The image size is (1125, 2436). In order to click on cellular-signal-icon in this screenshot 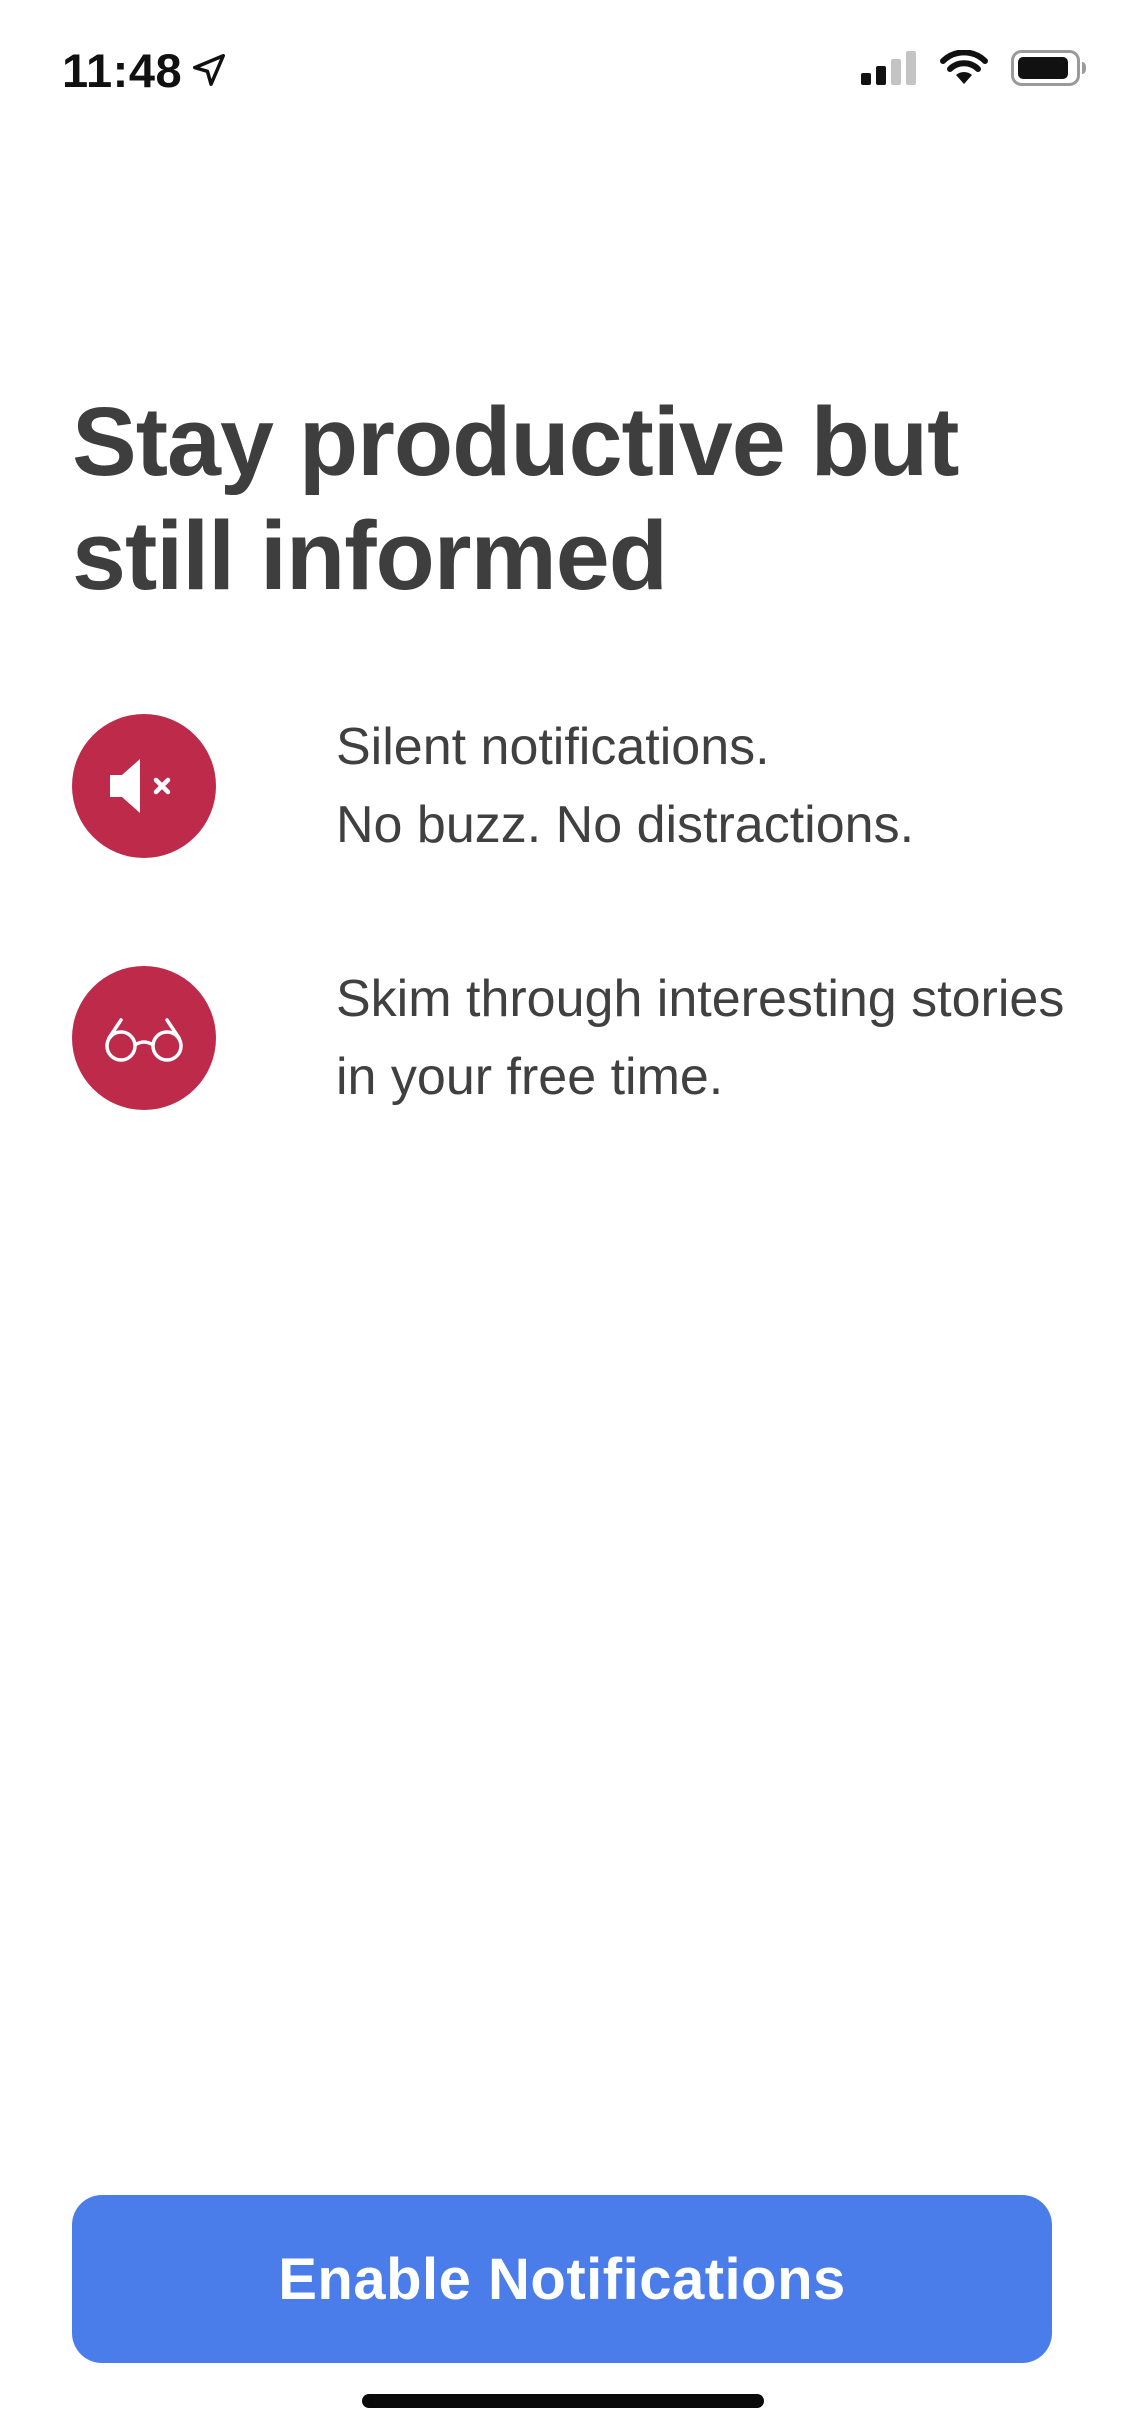, I will do `click(888, 68)`.